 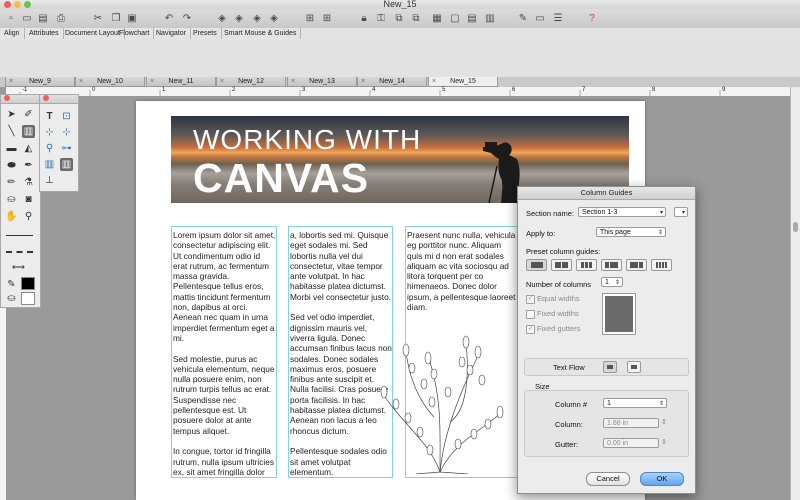 What do you see at coordinates (239, 18) in the screenshot?
I see `send-backward-icon: ◈` at bounding box center [239, 18].